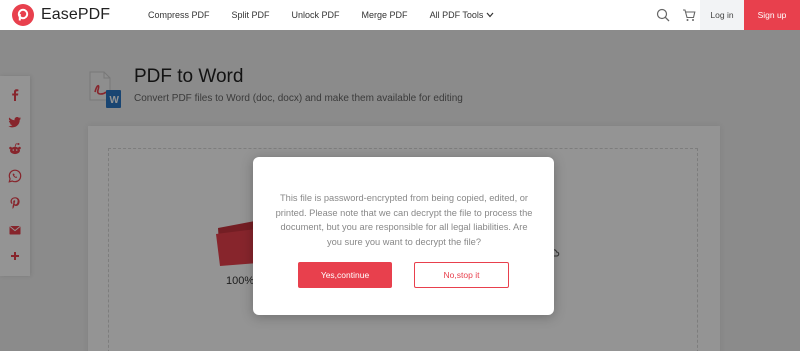 This screenshot has width=800, height=351. I want to click on cart-icon, so click(689, 15).